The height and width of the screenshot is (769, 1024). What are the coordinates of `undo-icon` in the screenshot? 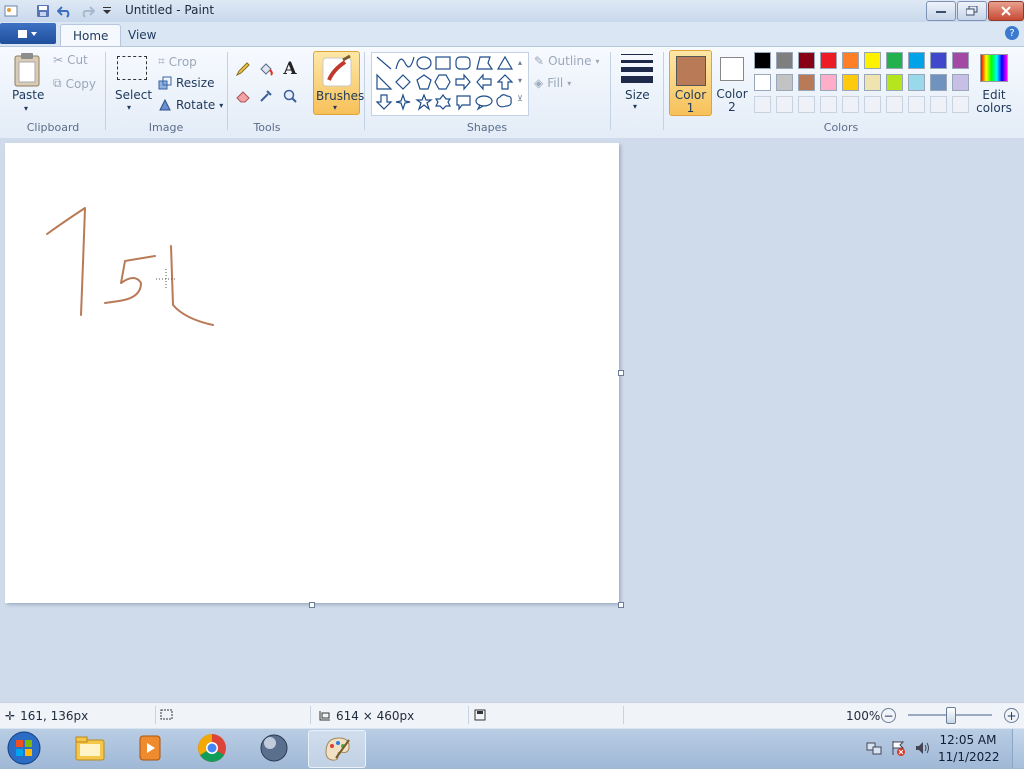 It's located at (65, 11).